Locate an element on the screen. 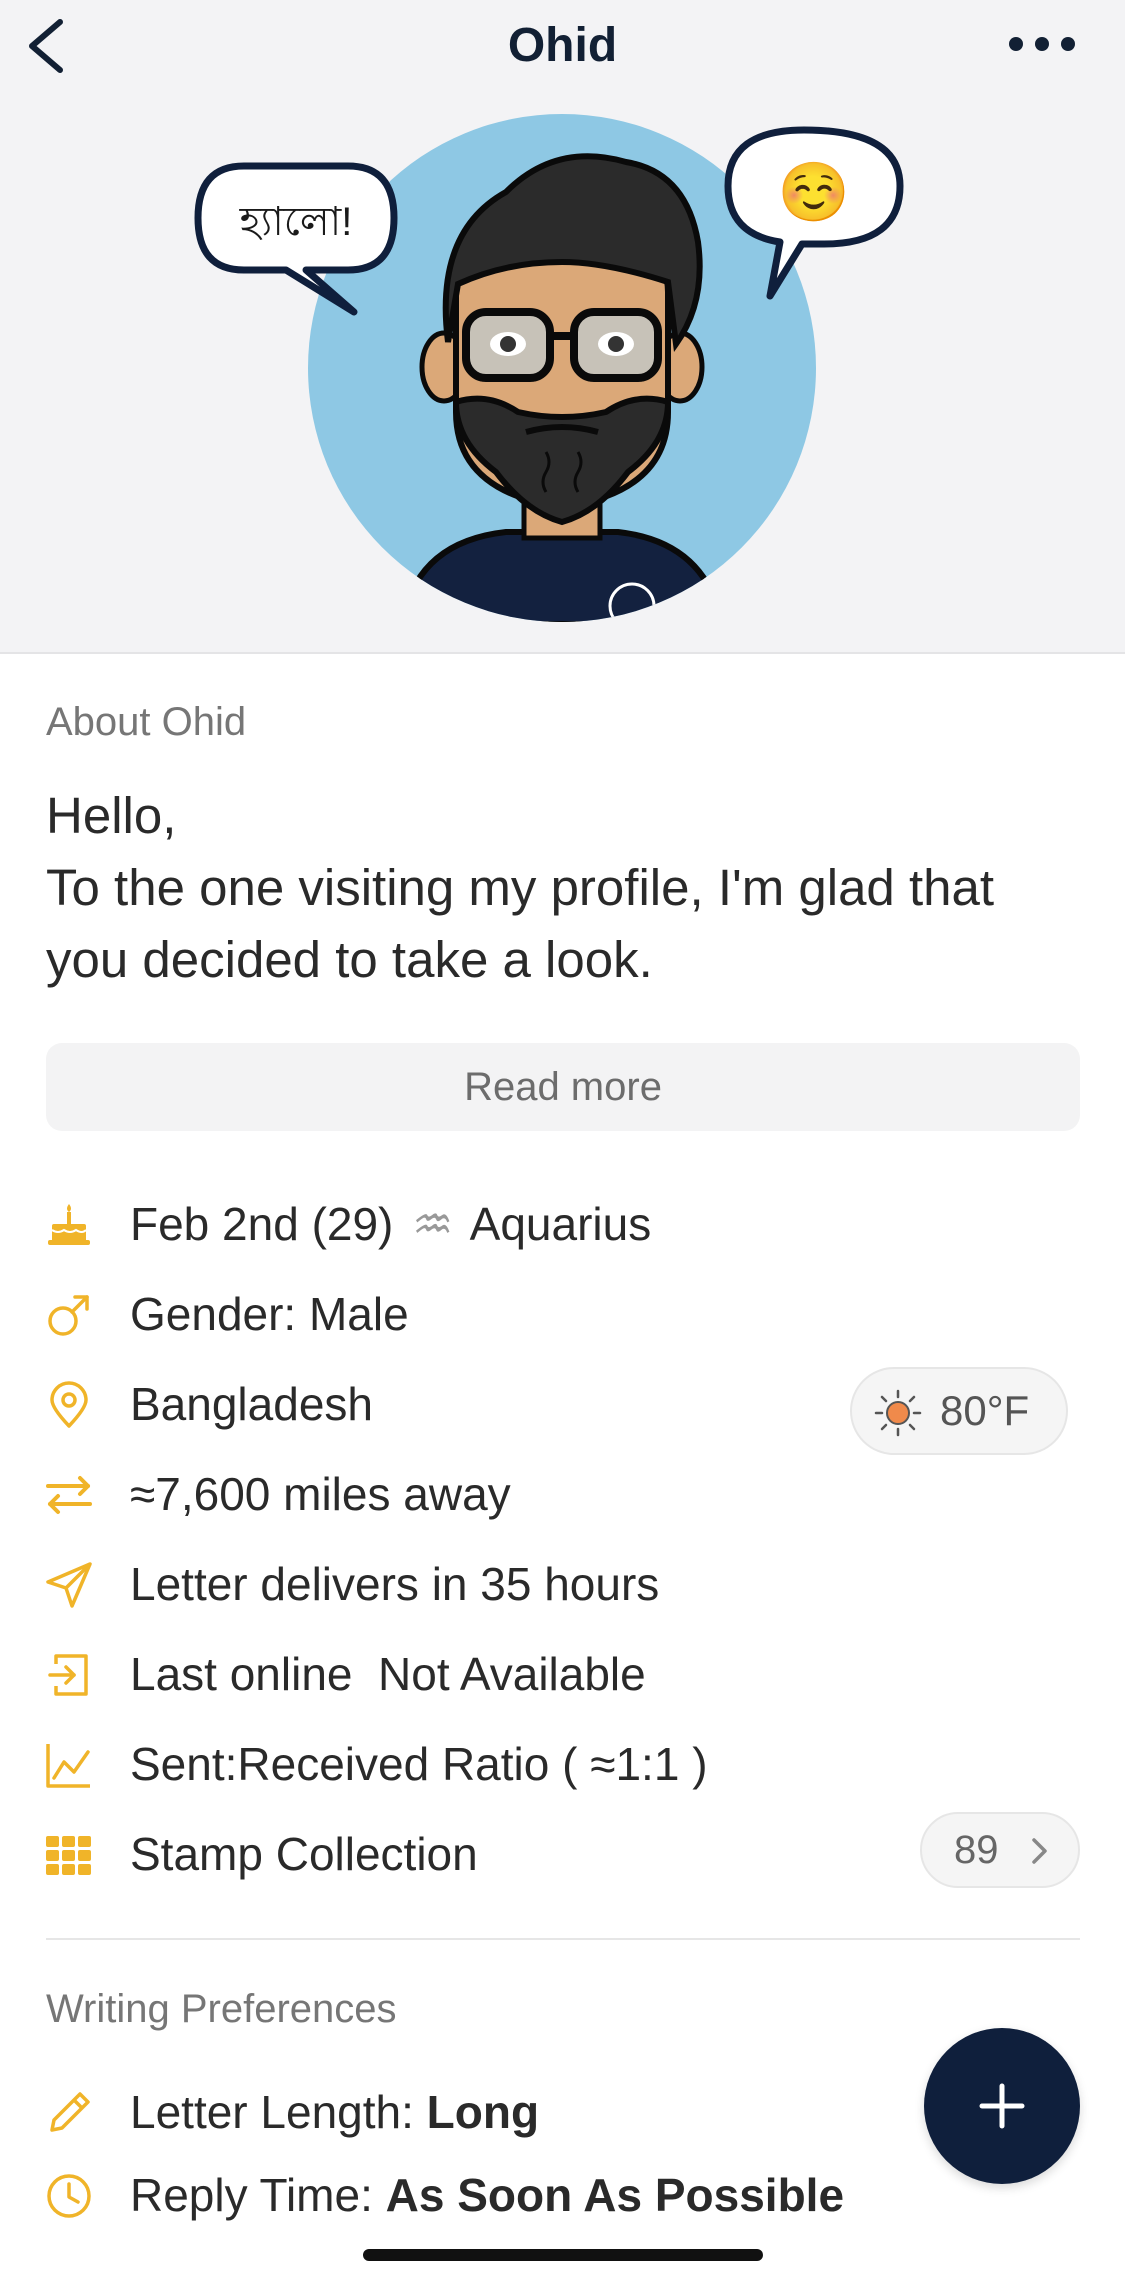 This screenshot has width=1125, height=2284. letter-length-value: Long is located at coordinates (483, 2112).